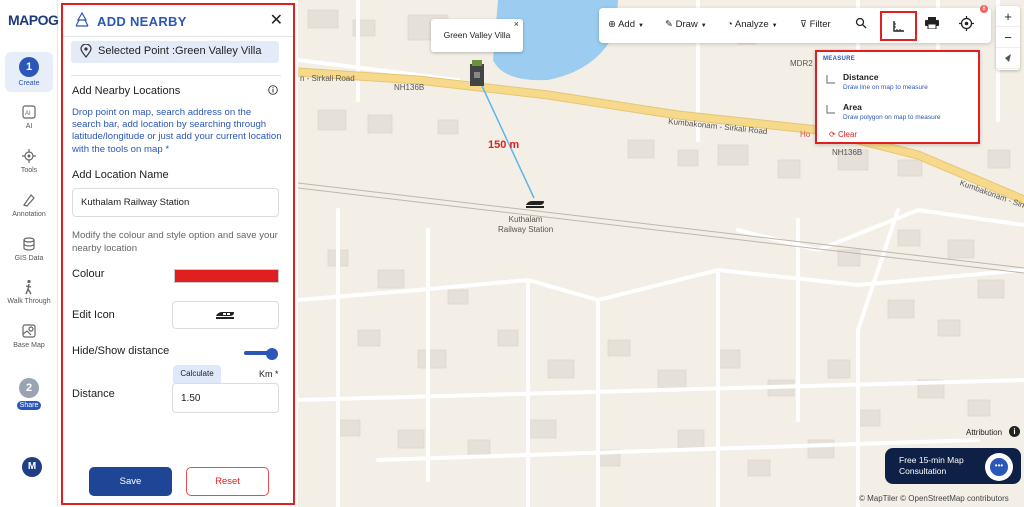 This screenshot has width=1024, height=507. Describe the element at coordinates (670, 24) in the screenshot. I see `pencil-icon: ✎` at that location.